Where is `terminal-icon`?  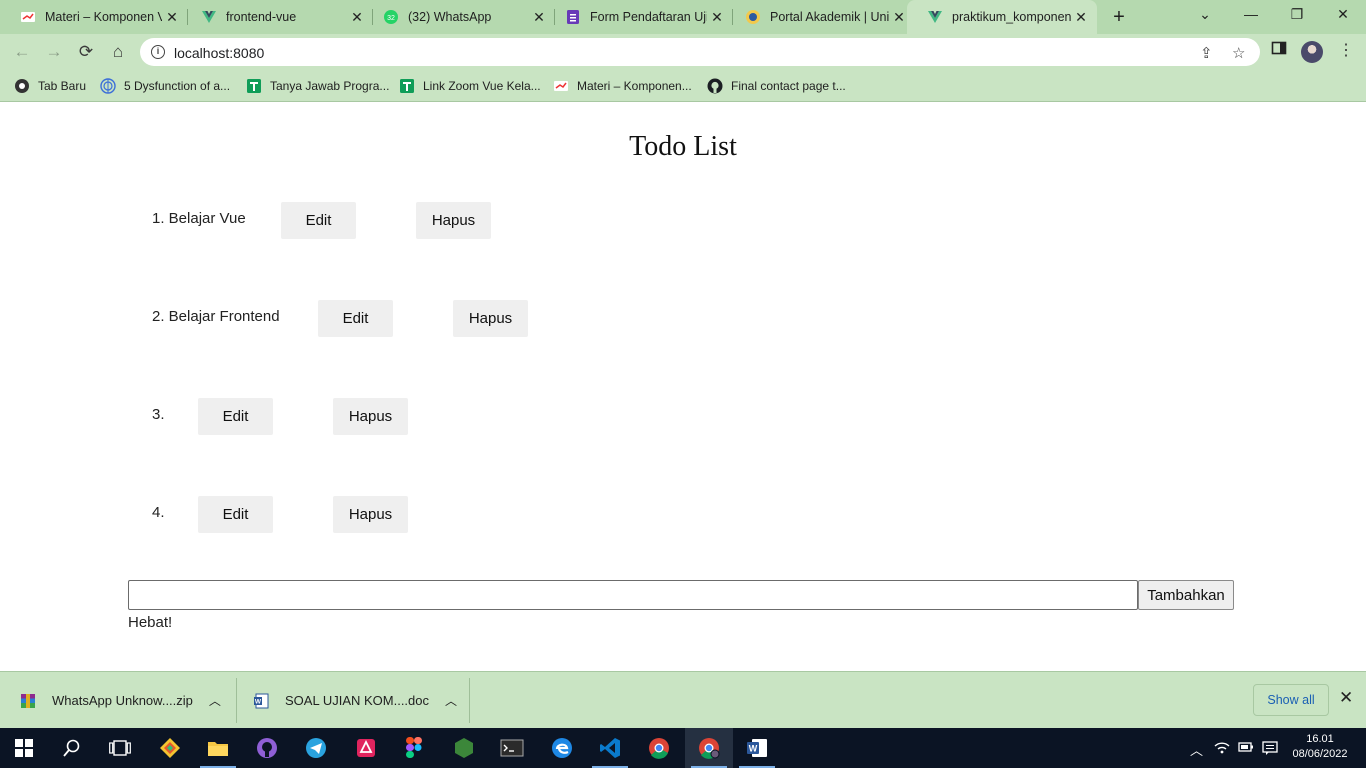
terminal-icon is located at coordinates (512, 748).